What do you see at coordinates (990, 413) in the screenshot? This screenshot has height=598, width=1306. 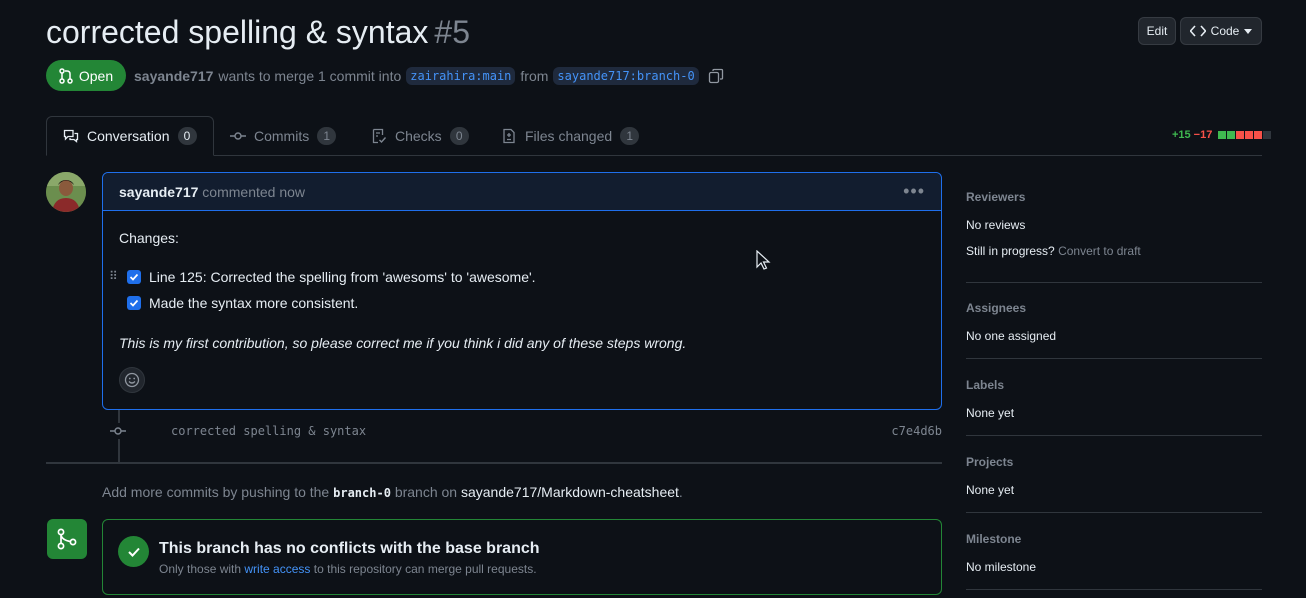 I see `sidebar-labels-value: None yet` at bounding box center [990, 413].